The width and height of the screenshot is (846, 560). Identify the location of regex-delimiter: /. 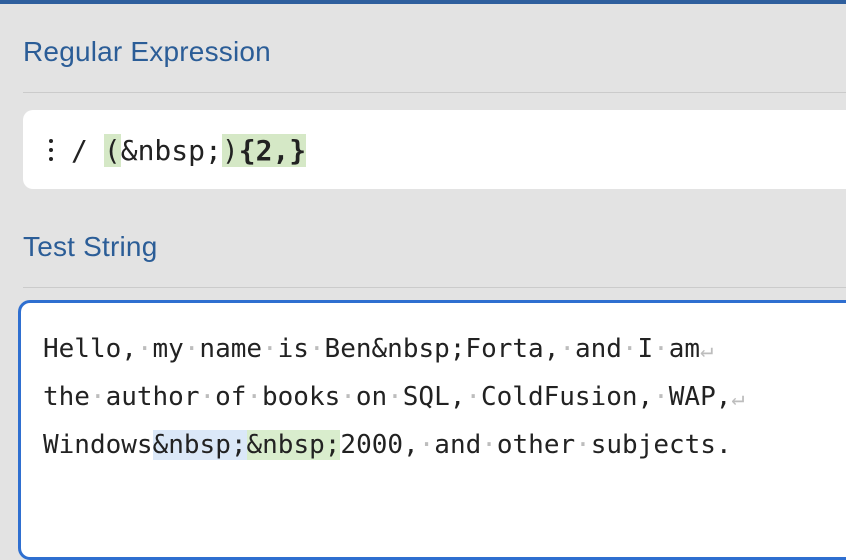
(79, 150).